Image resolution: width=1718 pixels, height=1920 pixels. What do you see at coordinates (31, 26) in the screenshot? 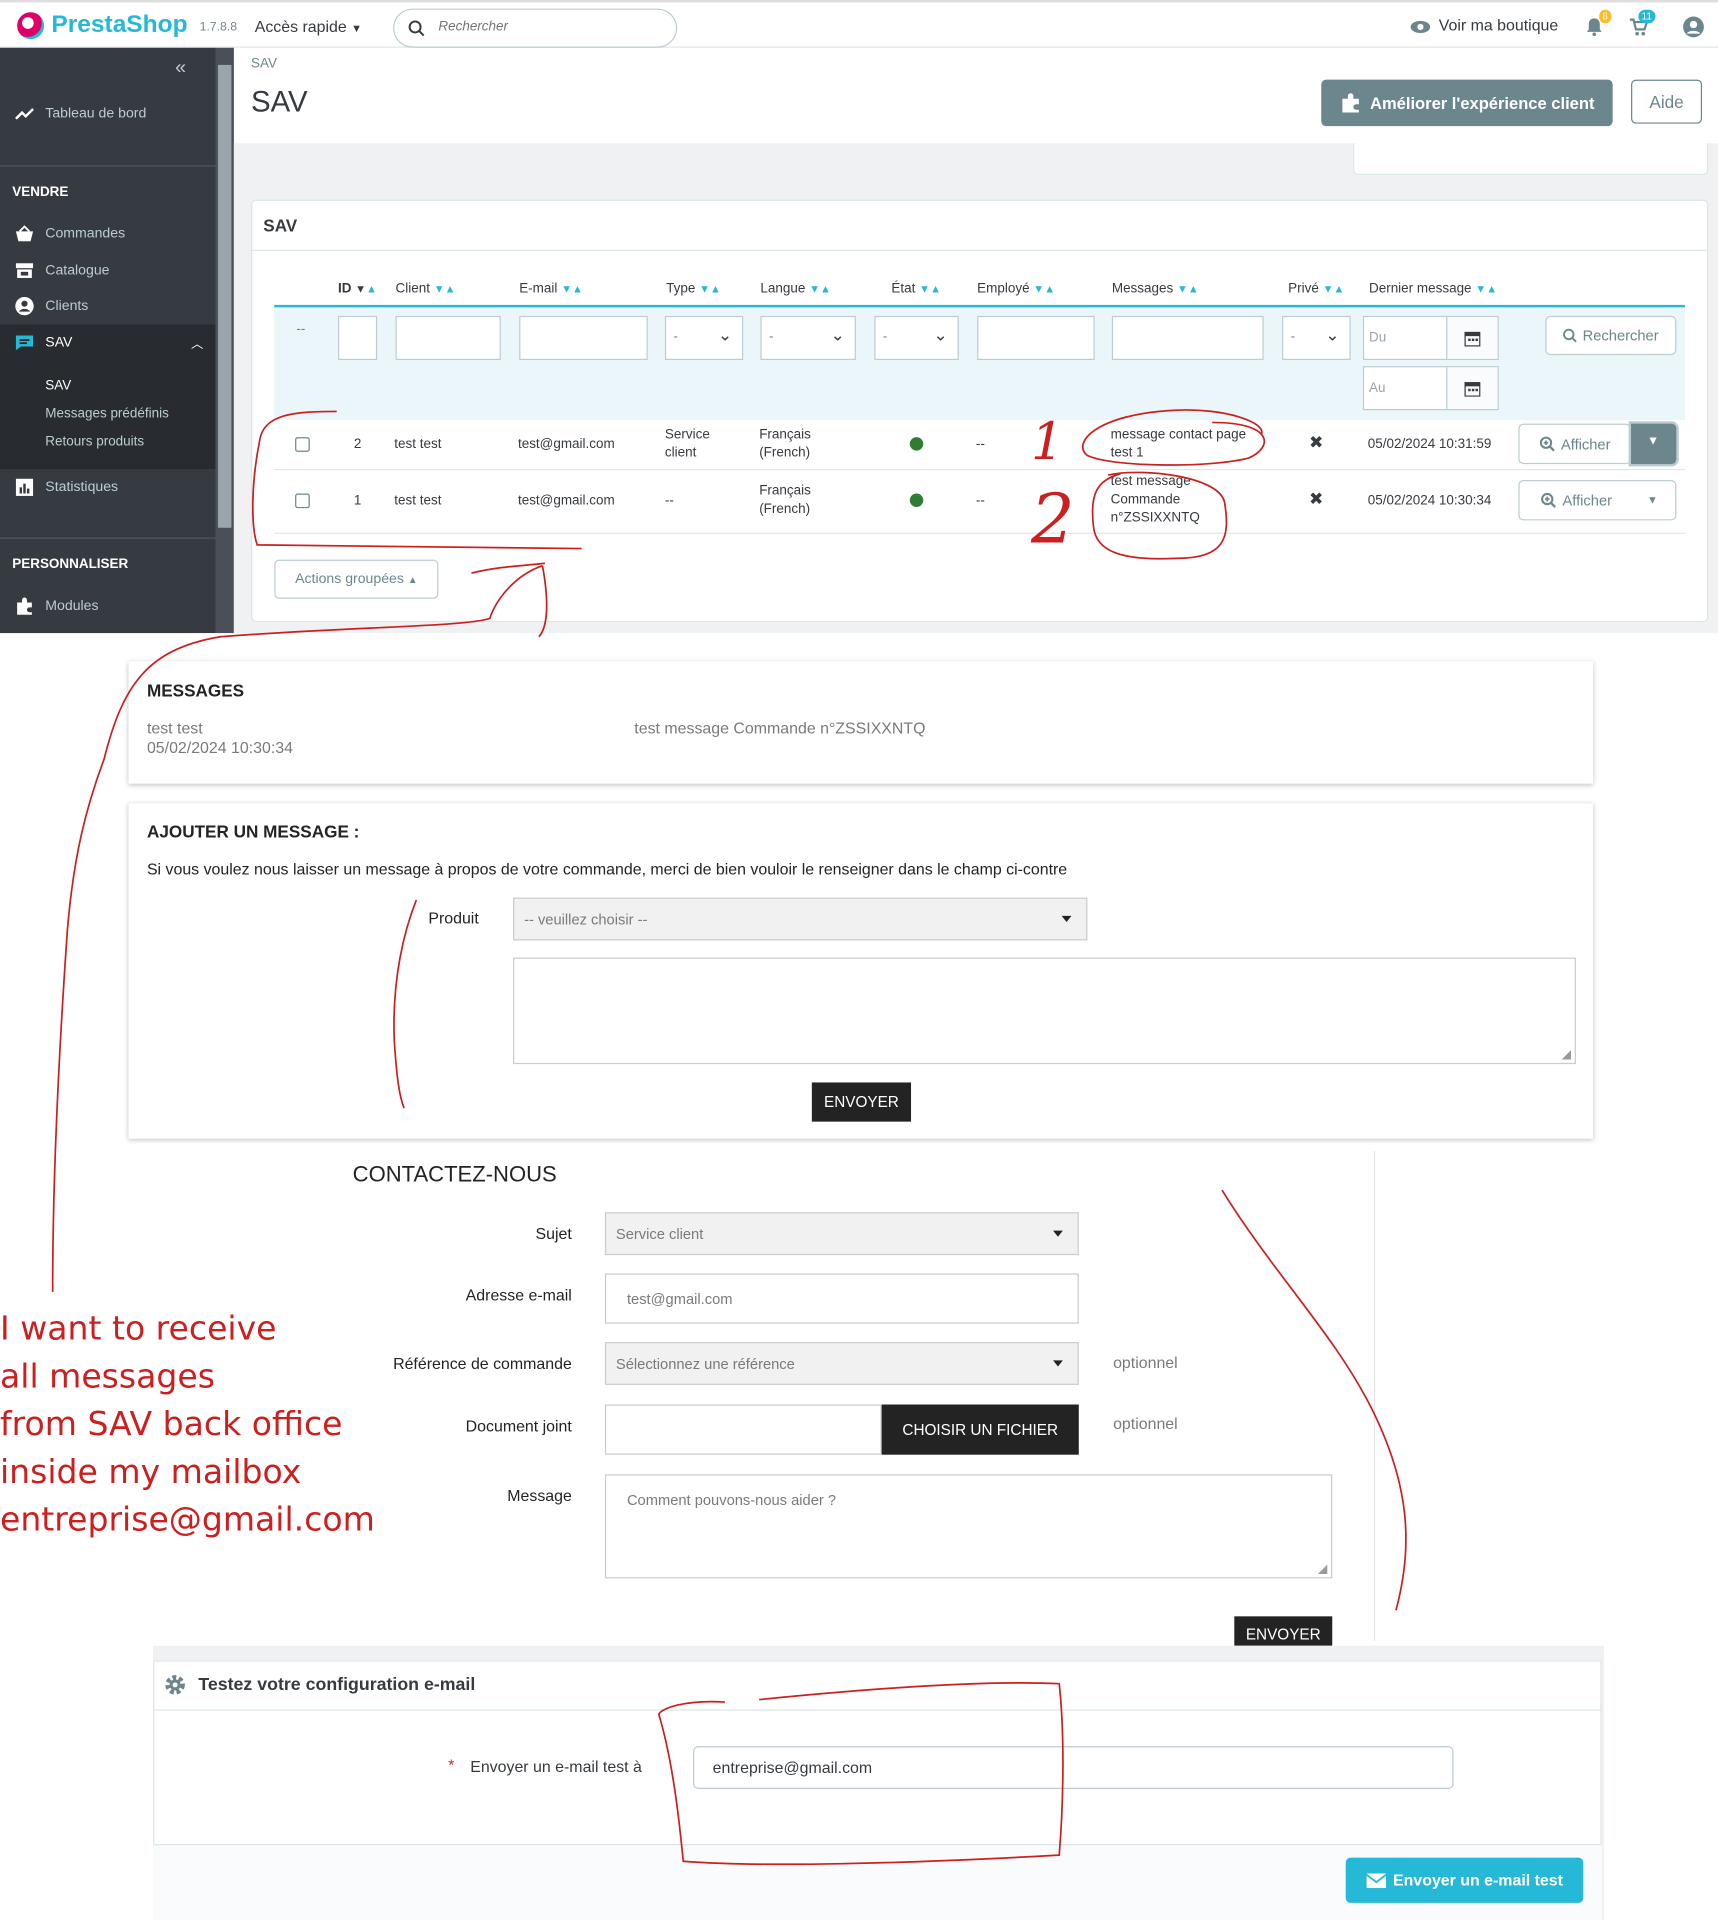
I see `prestashop-logo-icon` at bounding box center [31, 26].